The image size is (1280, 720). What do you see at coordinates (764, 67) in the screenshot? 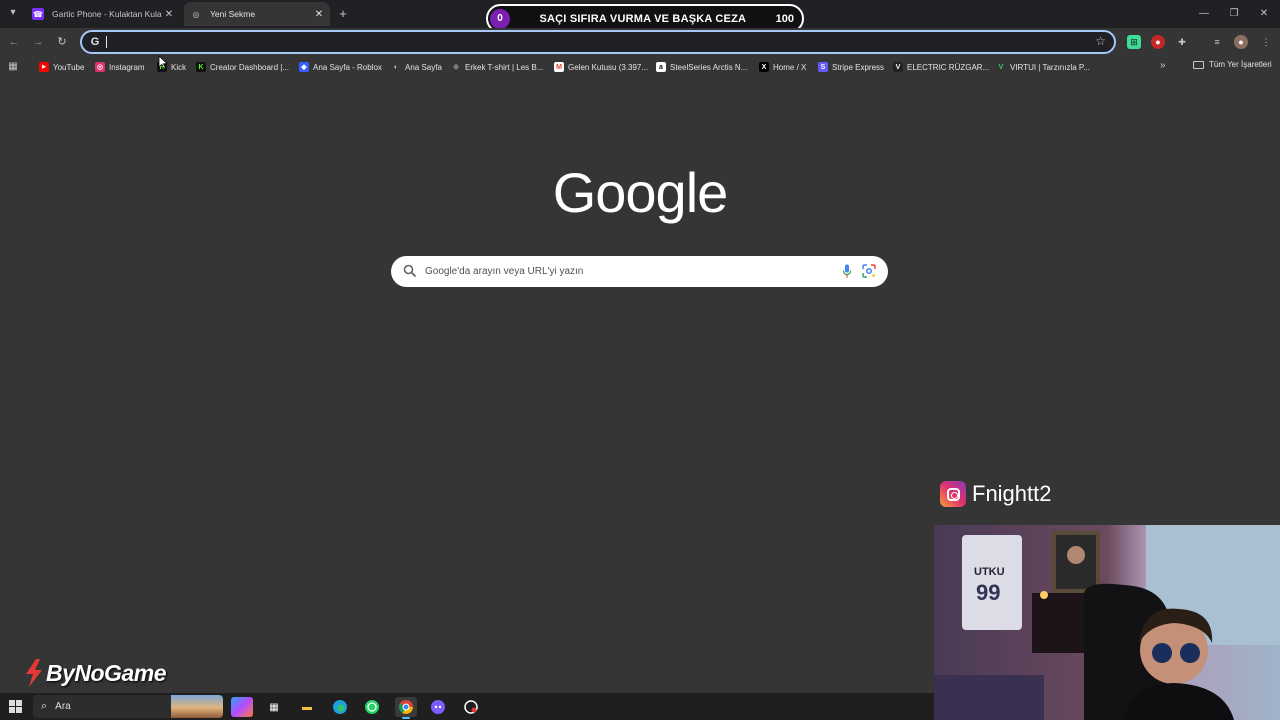
I see `x-icon: X` at bounding box center [764, 67].